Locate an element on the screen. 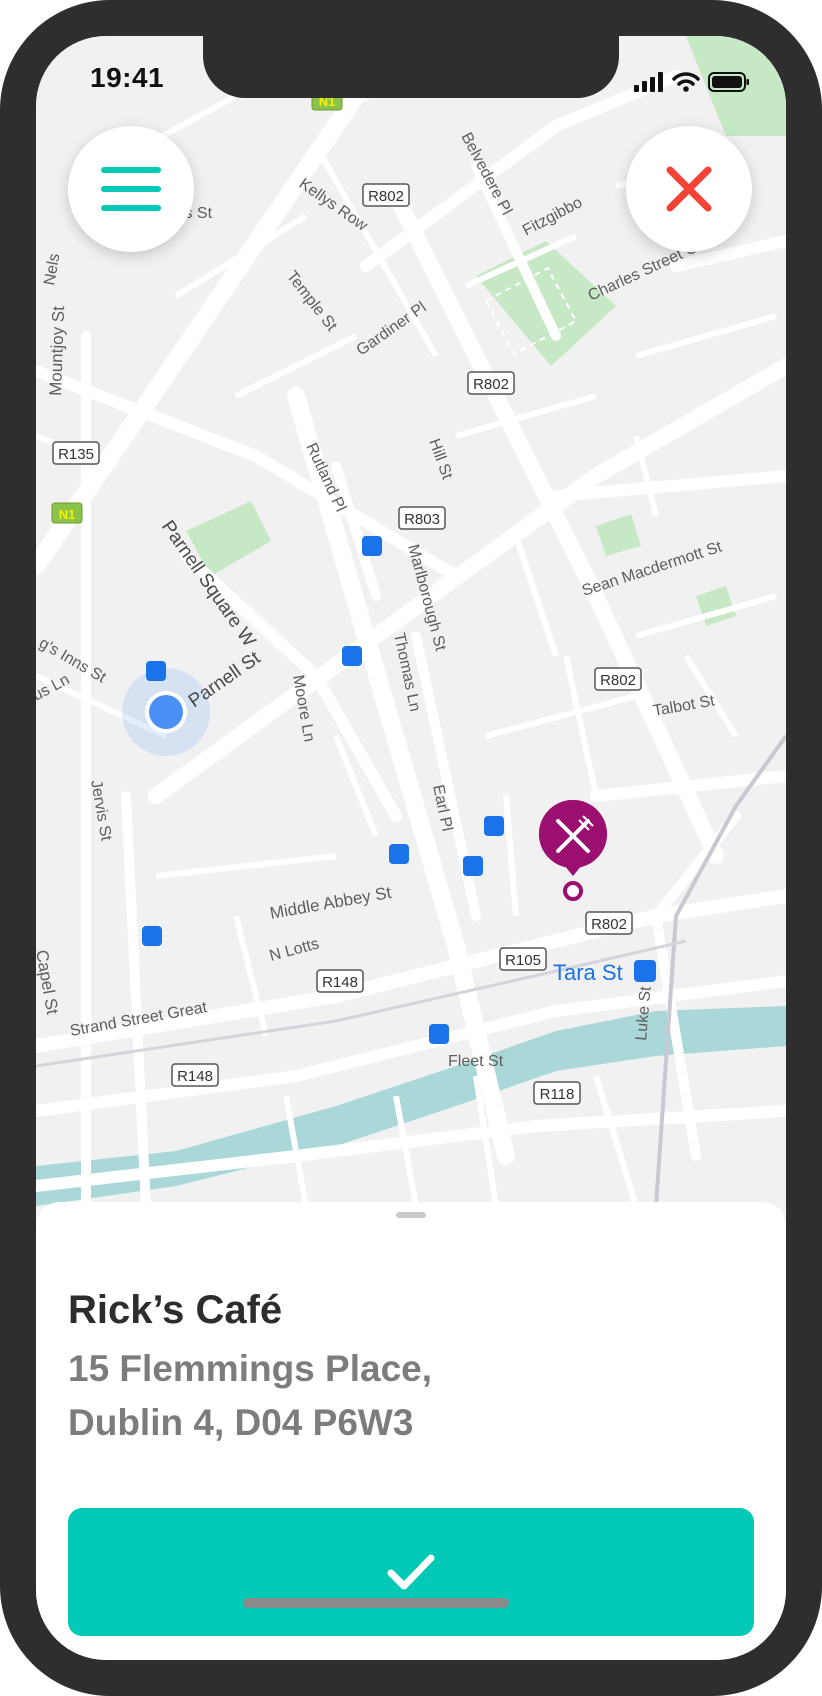  place-name: Rick’s Café is located at coordinates (175, 1310).